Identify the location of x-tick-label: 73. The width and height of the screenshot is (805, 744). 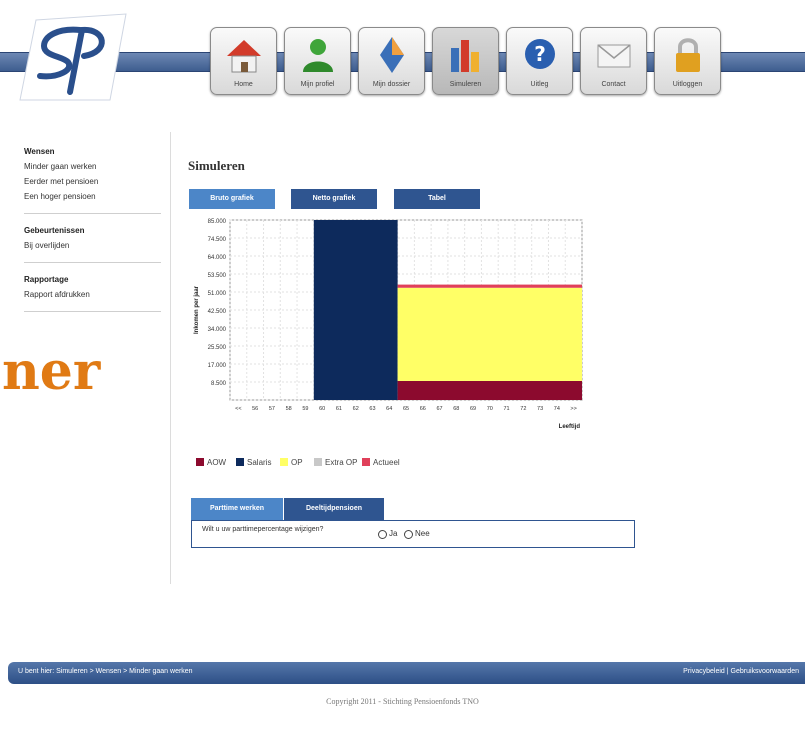
(540, 409).